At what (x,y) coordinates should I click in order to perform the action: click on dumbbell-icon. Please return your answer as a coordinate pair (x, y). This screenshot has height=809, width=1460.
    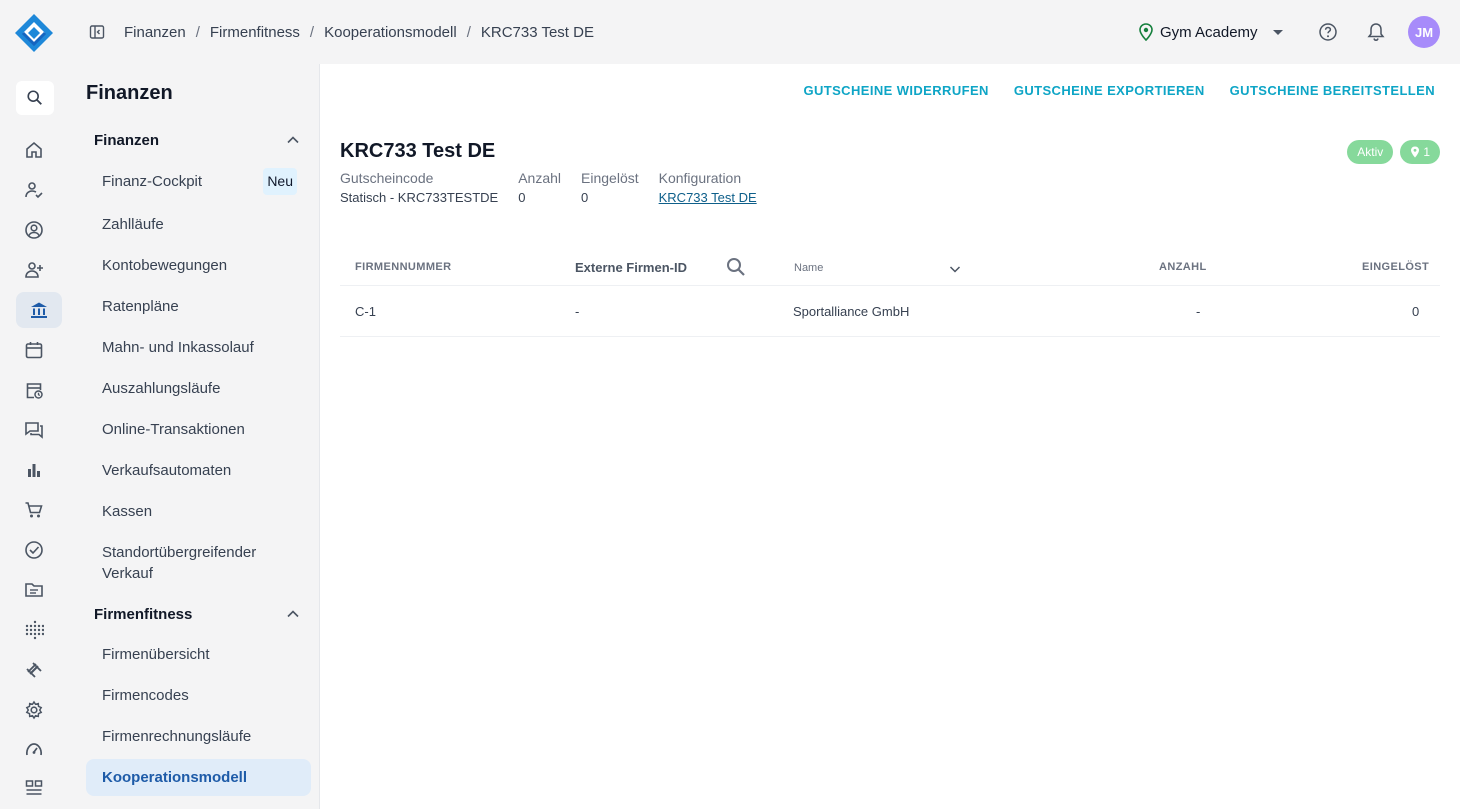
    Looking at the image, I should click on (34, 670).